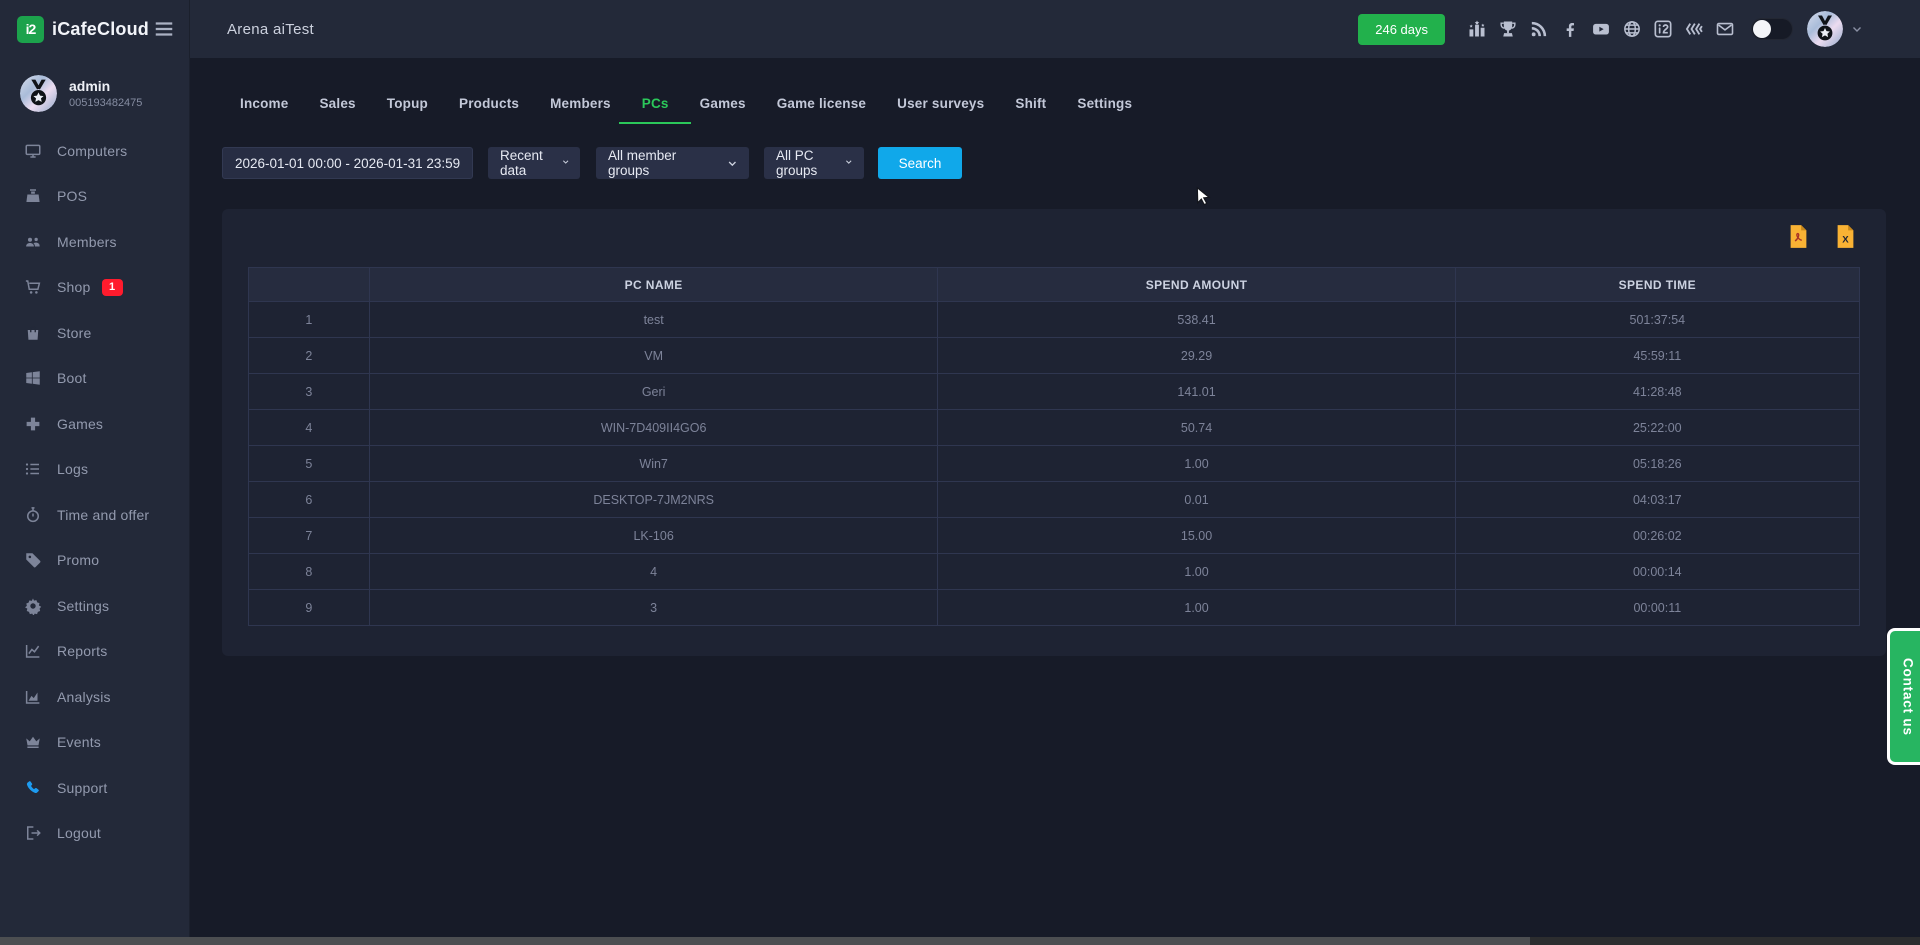 Image resolution: width=1920 pixels, height=945 pixels. I want to click on sidebar-item-settings: Settings, so click(94, 606).